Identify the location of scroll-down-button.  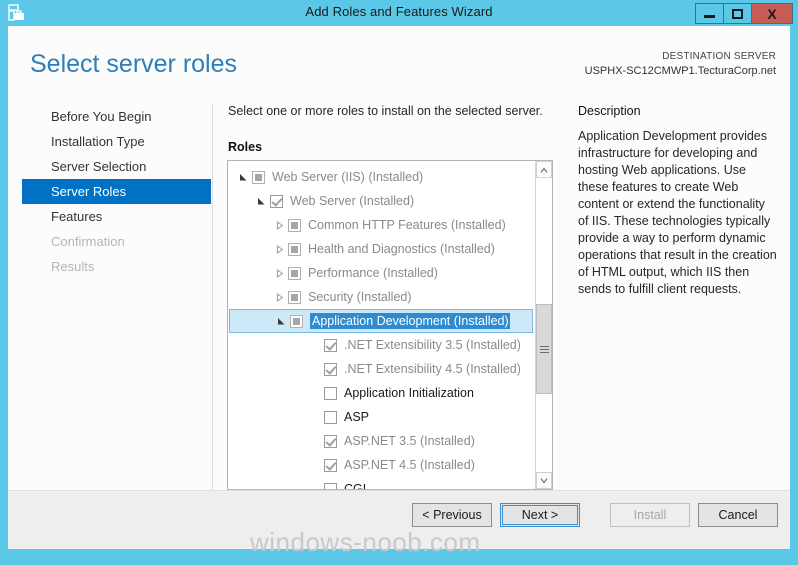
(544, 480).